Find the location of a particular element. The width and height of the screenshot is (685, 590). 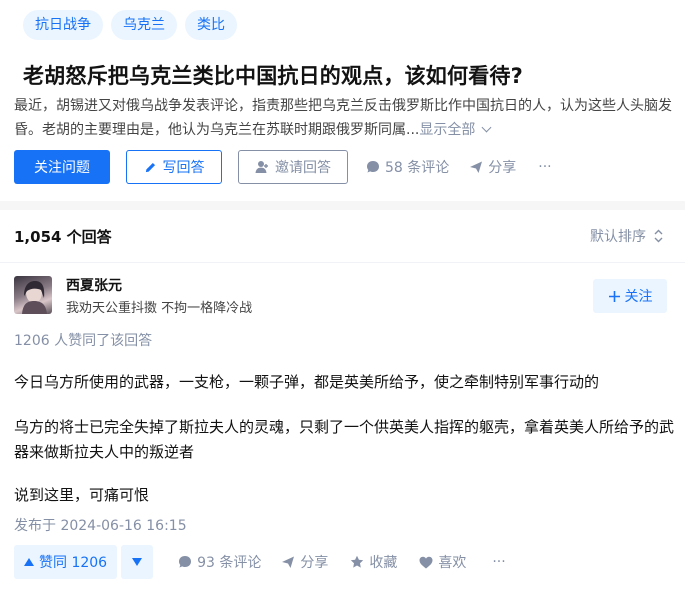

invite-user-icon is located at coordinates (261, 167).